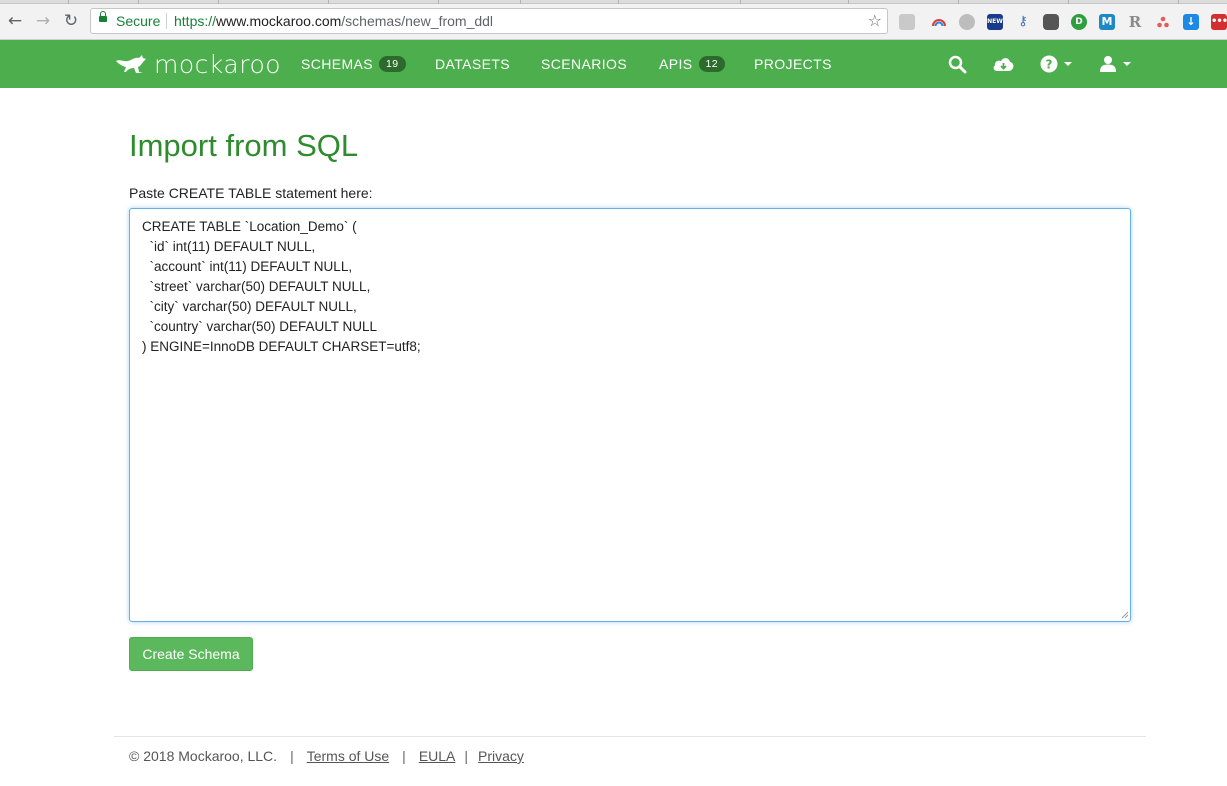 The height and width of the screenshot is (786, 1227). I want to click on circle-icon, so click(967, 22).